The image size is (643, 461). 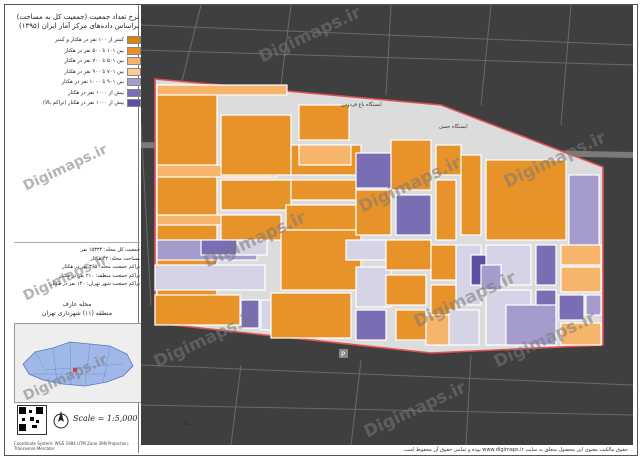 I want to click on legend-item: بین ۷۰۱ تا ۹۰۰ نفر در هکتار, so click(x=77, y=72).